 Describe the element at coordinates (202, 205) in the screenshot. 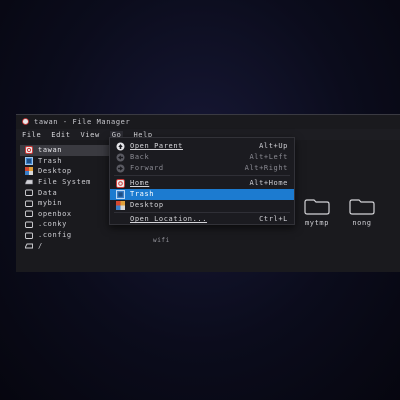

I see `menu-item-desktop: Desktop` at that location.